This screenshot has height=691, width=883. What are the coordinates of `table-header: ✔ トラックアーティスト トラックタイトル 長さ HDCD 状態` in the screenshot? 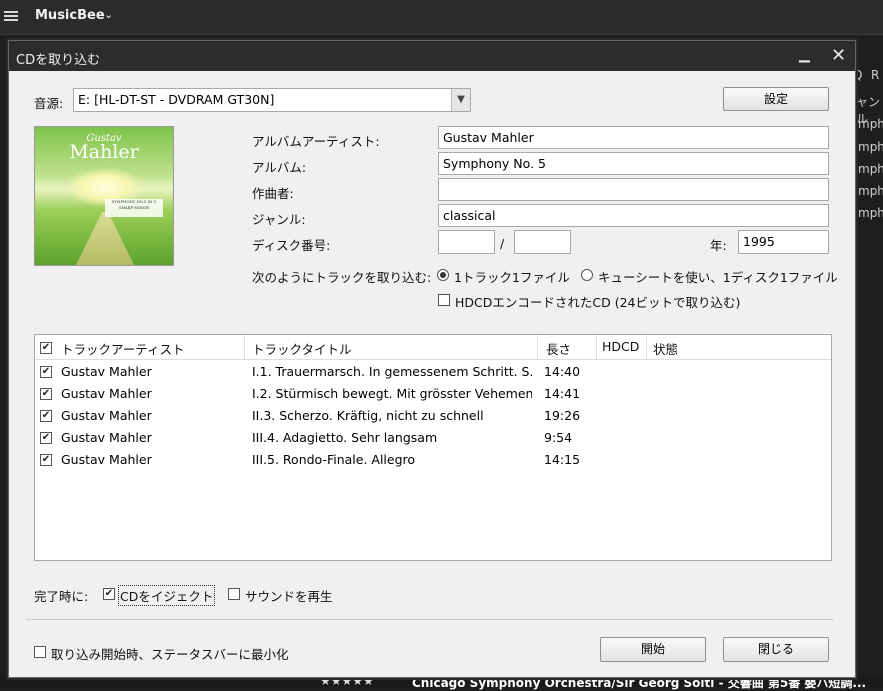 It's located at (433, 347).